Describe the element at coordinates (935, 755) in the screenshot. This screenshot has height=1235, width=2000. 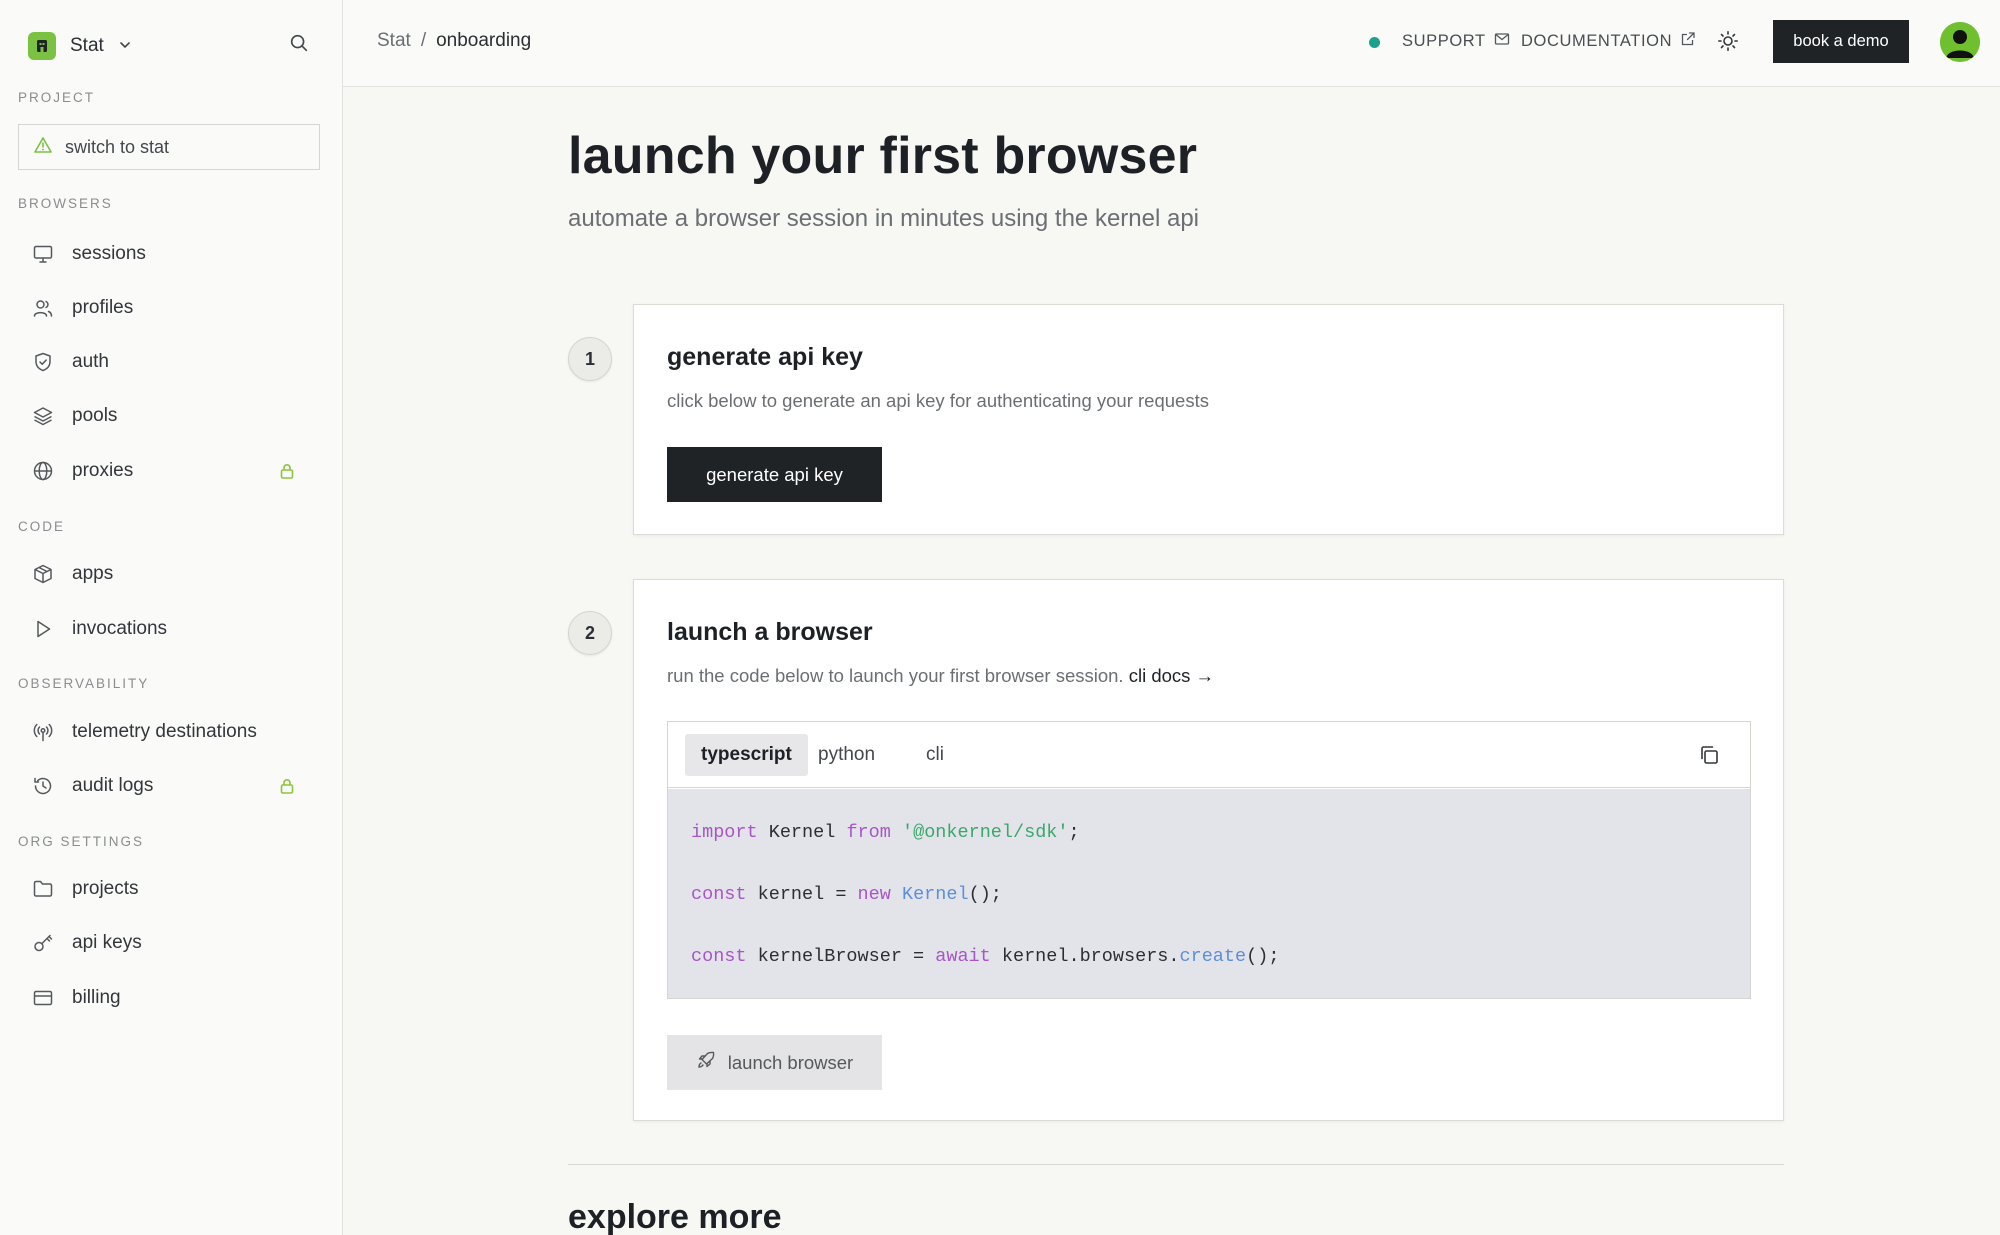
I see `tab-cli: cli` at that location.